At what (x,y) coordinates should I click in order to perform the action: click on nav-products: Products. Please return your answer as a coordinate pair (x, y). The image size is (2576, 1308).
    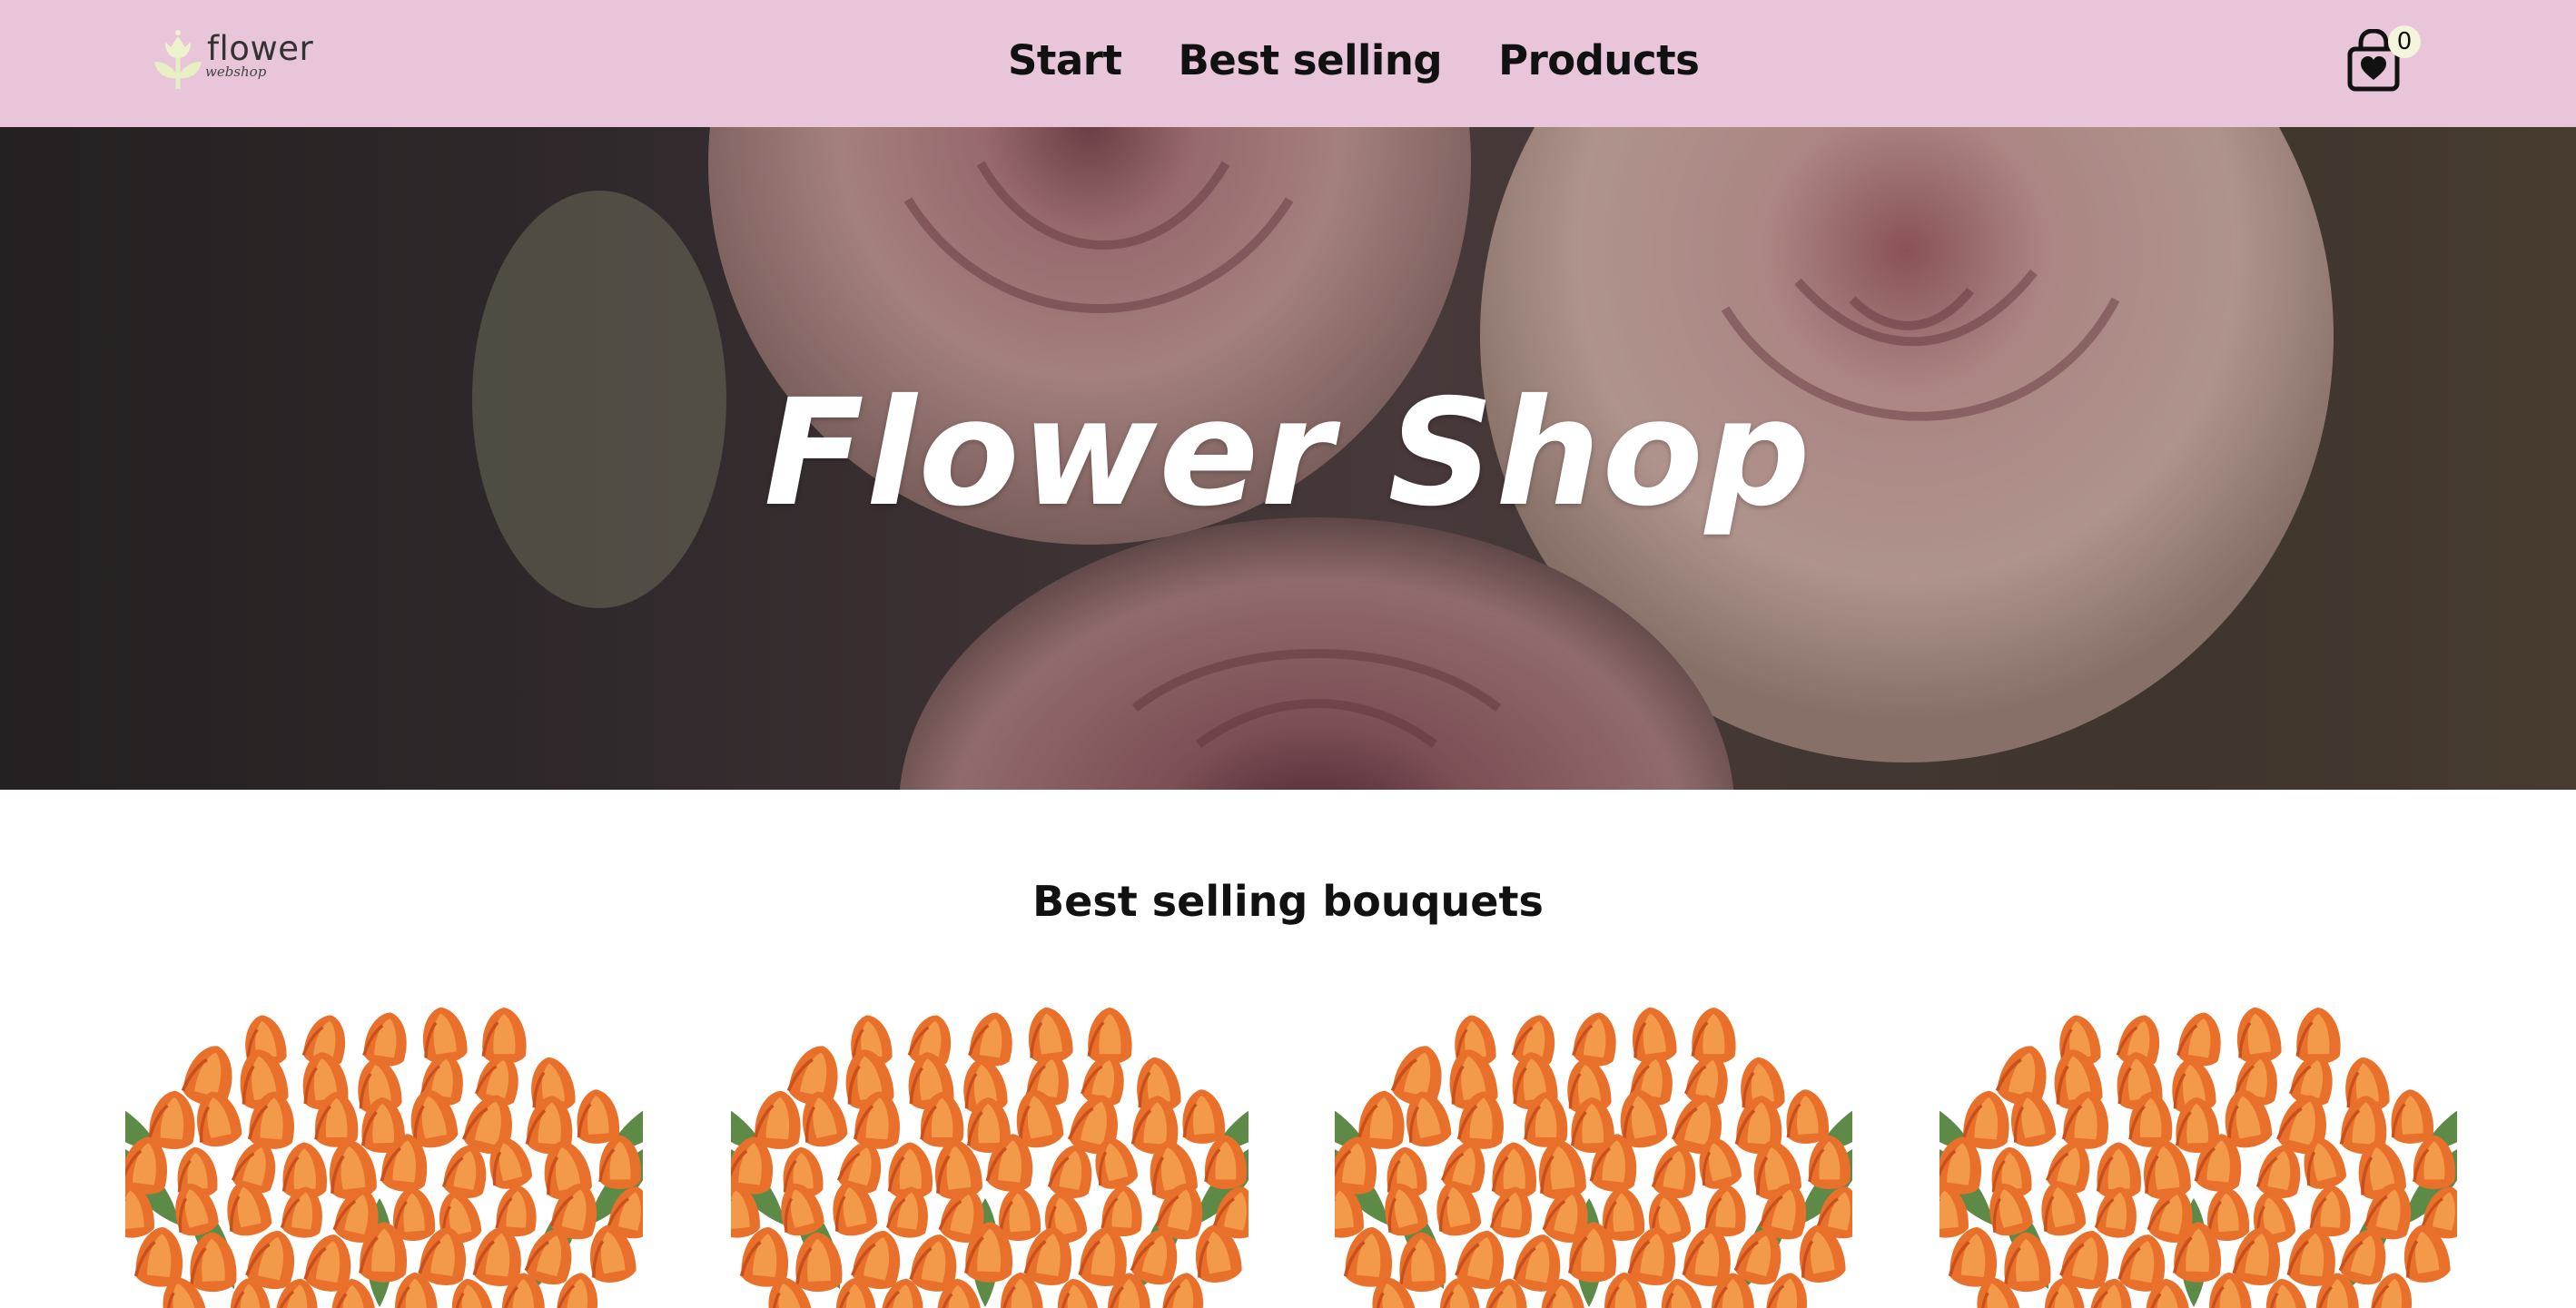
    Looking at the image, I should click on (1599, 61).